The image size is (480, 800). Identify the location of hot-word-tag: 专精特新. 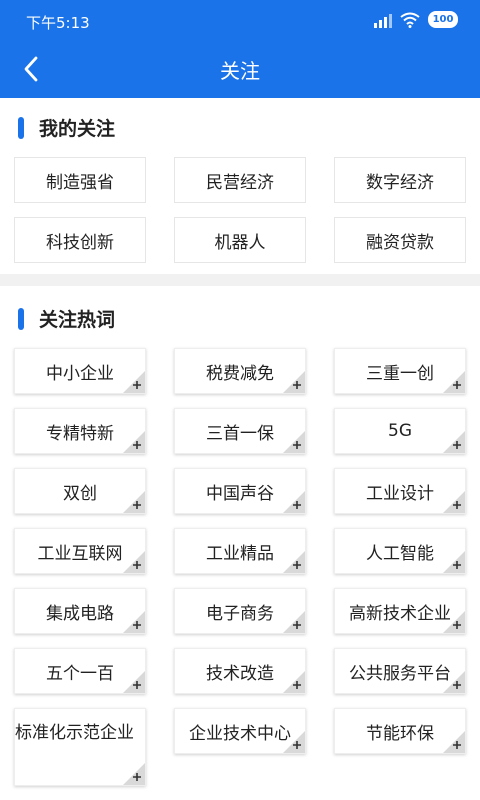
(80, 431).